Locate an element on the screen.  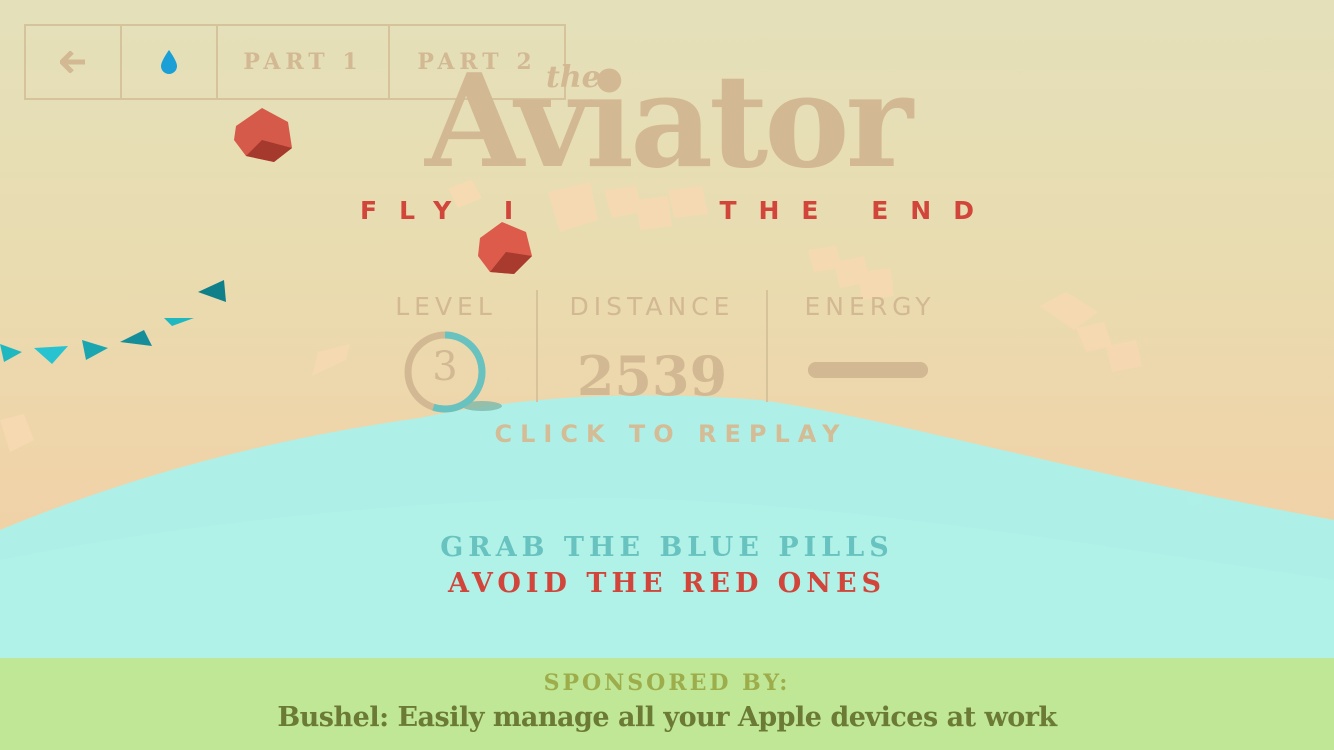
stat-divider is located at coordinates (767, 346).